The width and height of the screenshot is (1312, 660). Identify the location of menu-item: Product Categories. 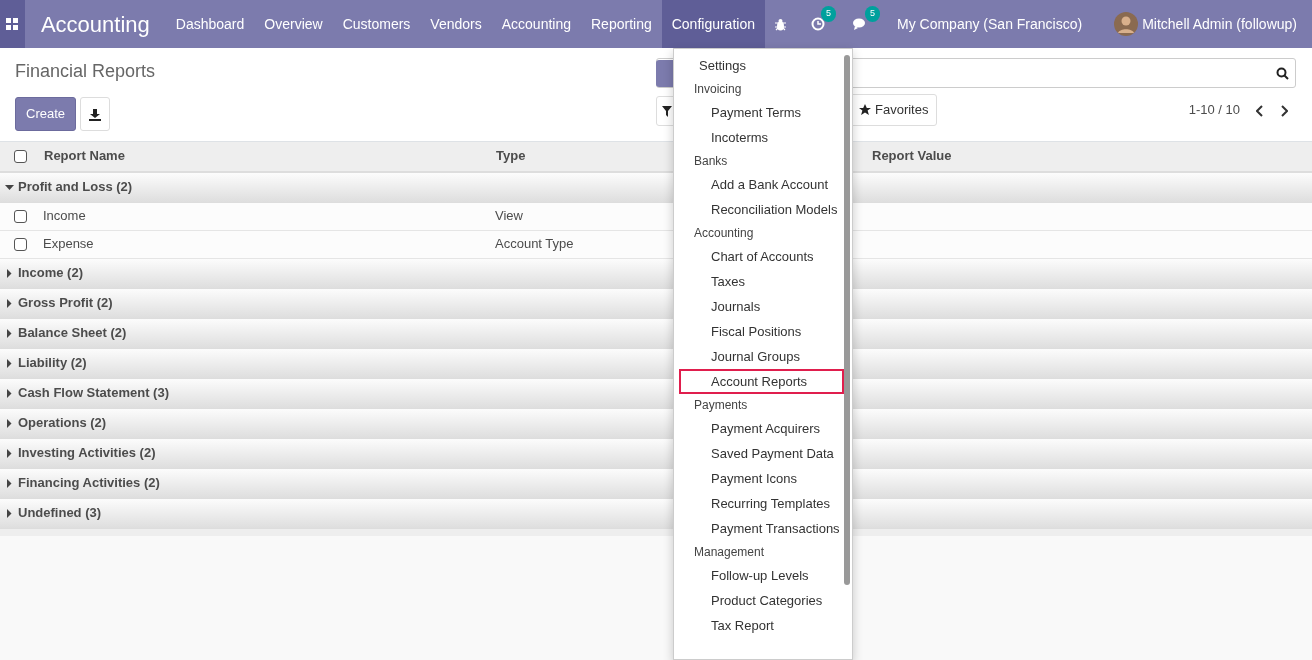
(761, 600).